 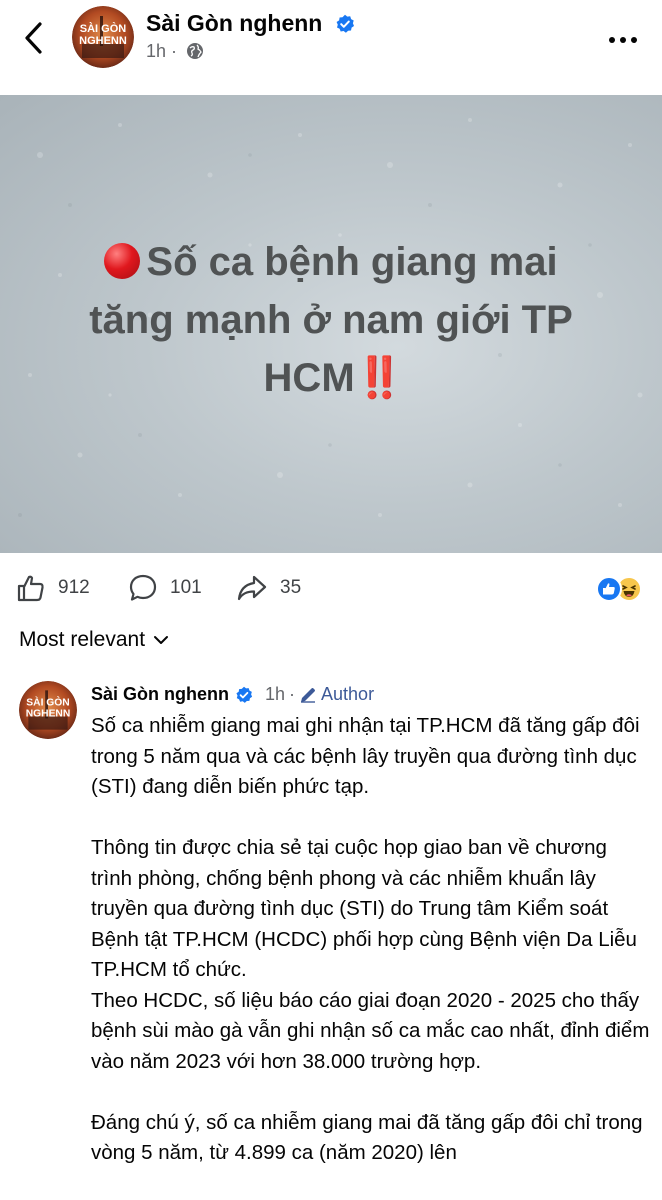 I want to click on comment-count: 101, so click(x=186, y=587).